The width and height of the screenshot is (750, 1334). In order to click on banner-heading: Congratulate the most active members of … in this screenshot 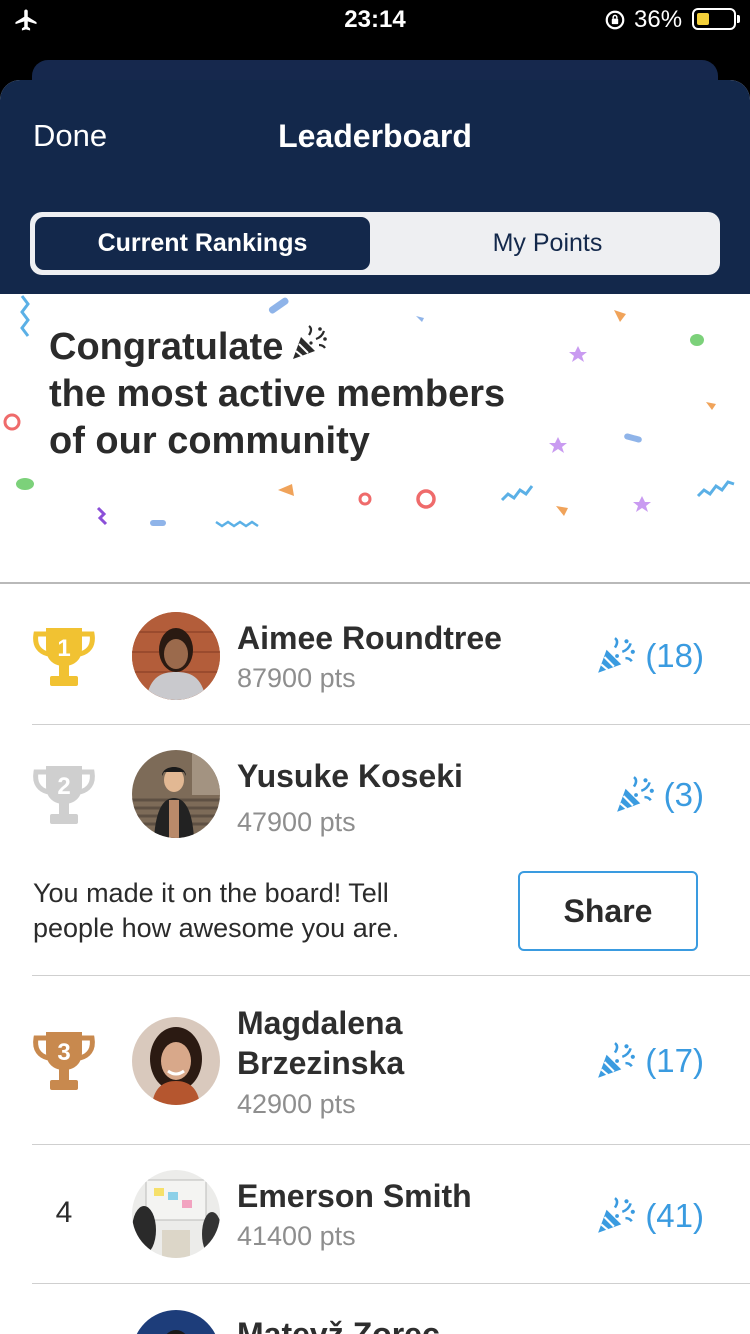, I will do `click(277, 394)`.